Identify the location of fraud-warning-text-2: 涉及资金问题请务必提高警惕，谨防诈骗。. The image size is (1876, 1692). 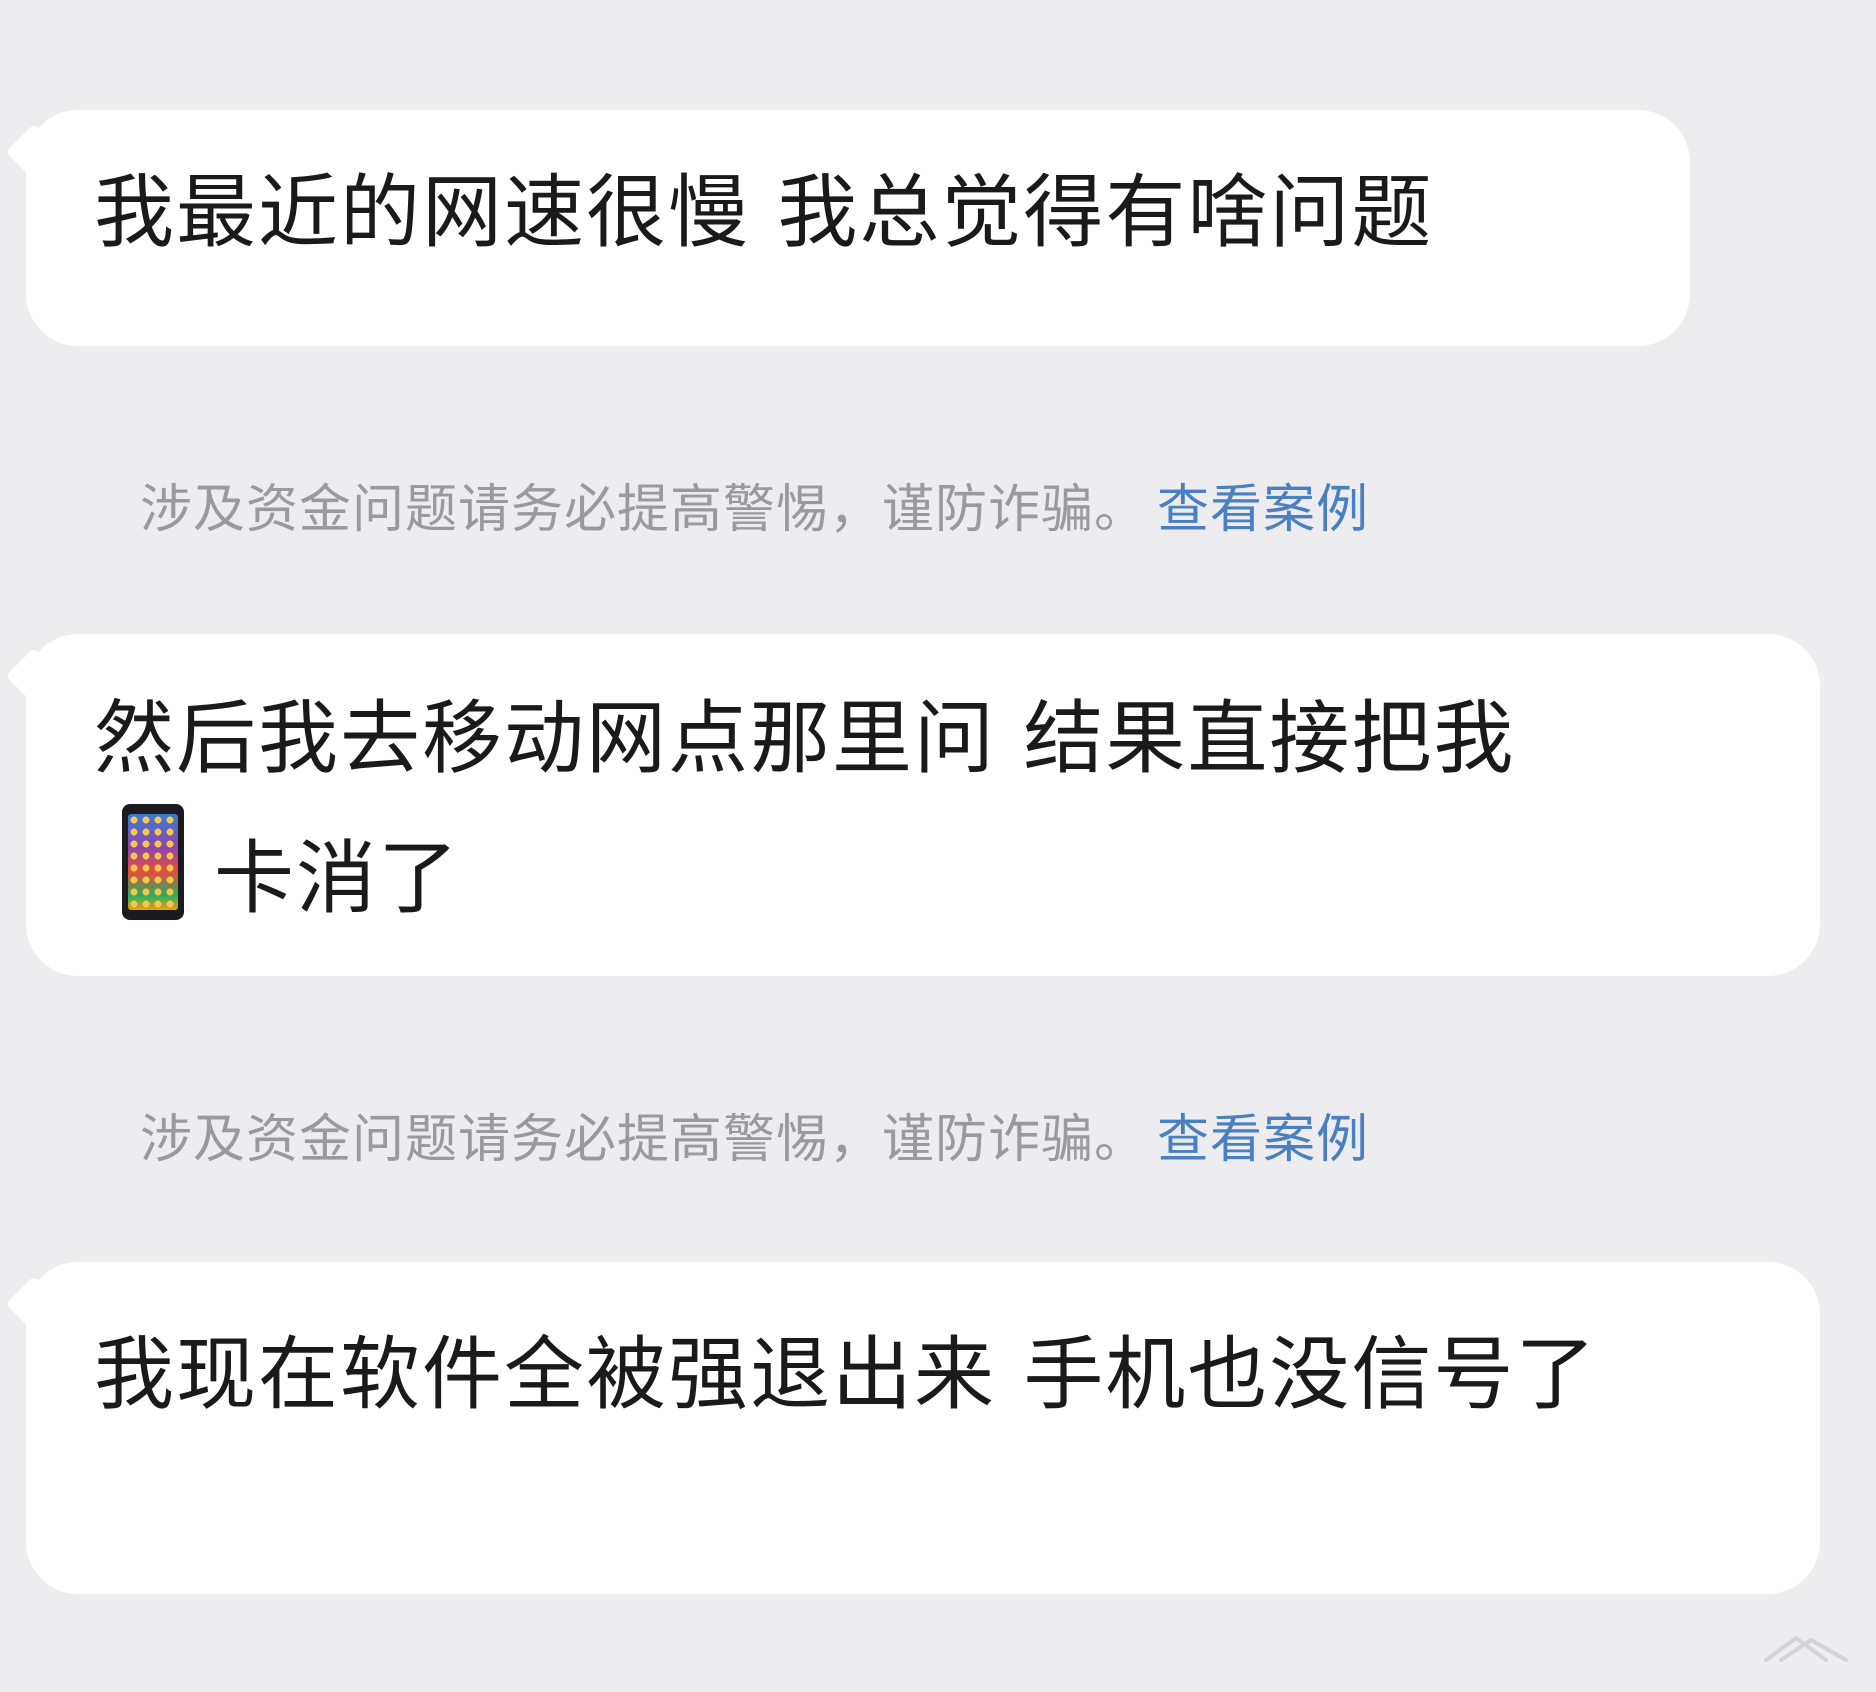
(644, 1140).